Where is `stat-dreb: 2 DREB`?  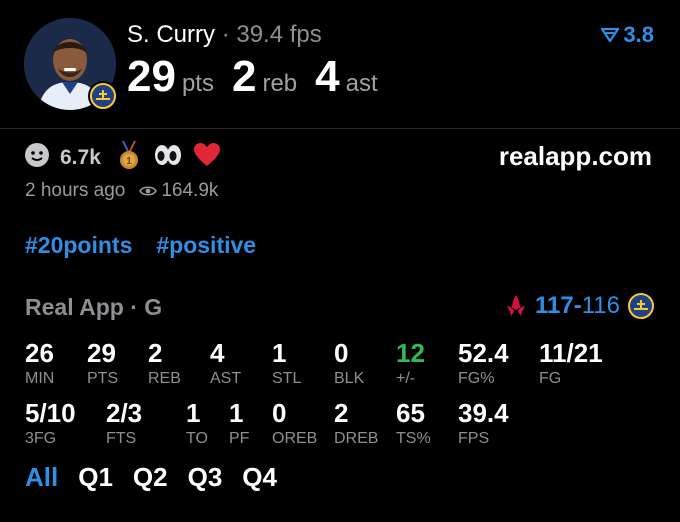
stat-dreb: 2 DREB is located at coordinates (356, 423).